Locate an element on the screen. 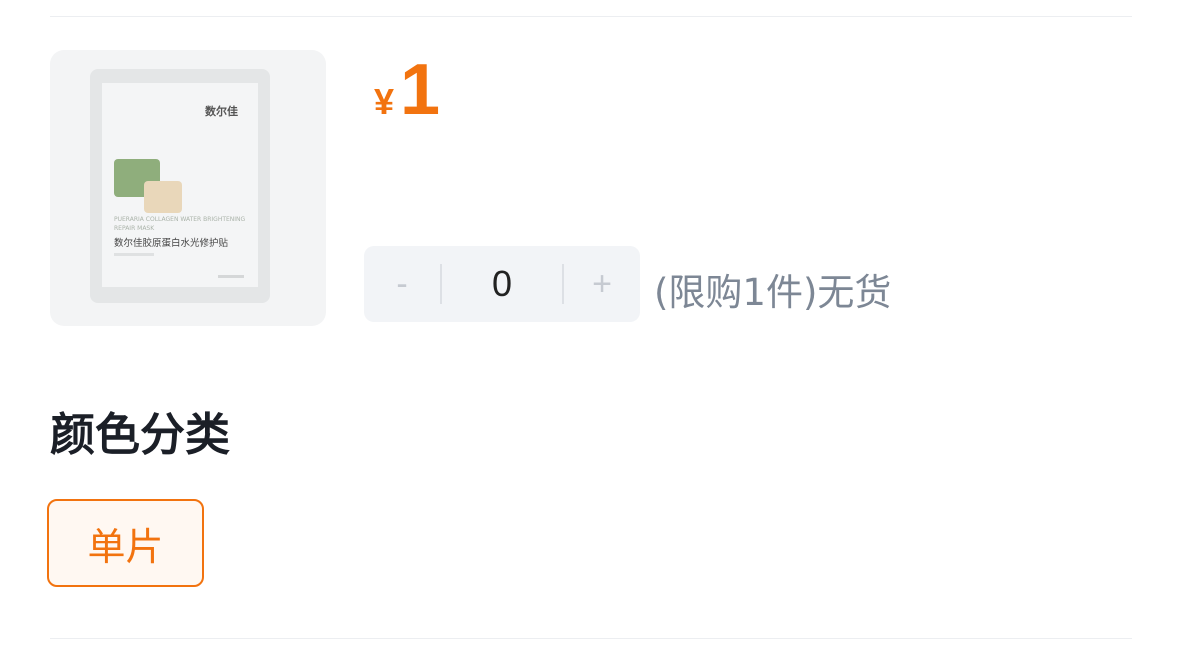 Image resolution: width=1179 pixels, height=661 pixels. variant-section-title: 颜色分类 is located at coordinates (140, 434).